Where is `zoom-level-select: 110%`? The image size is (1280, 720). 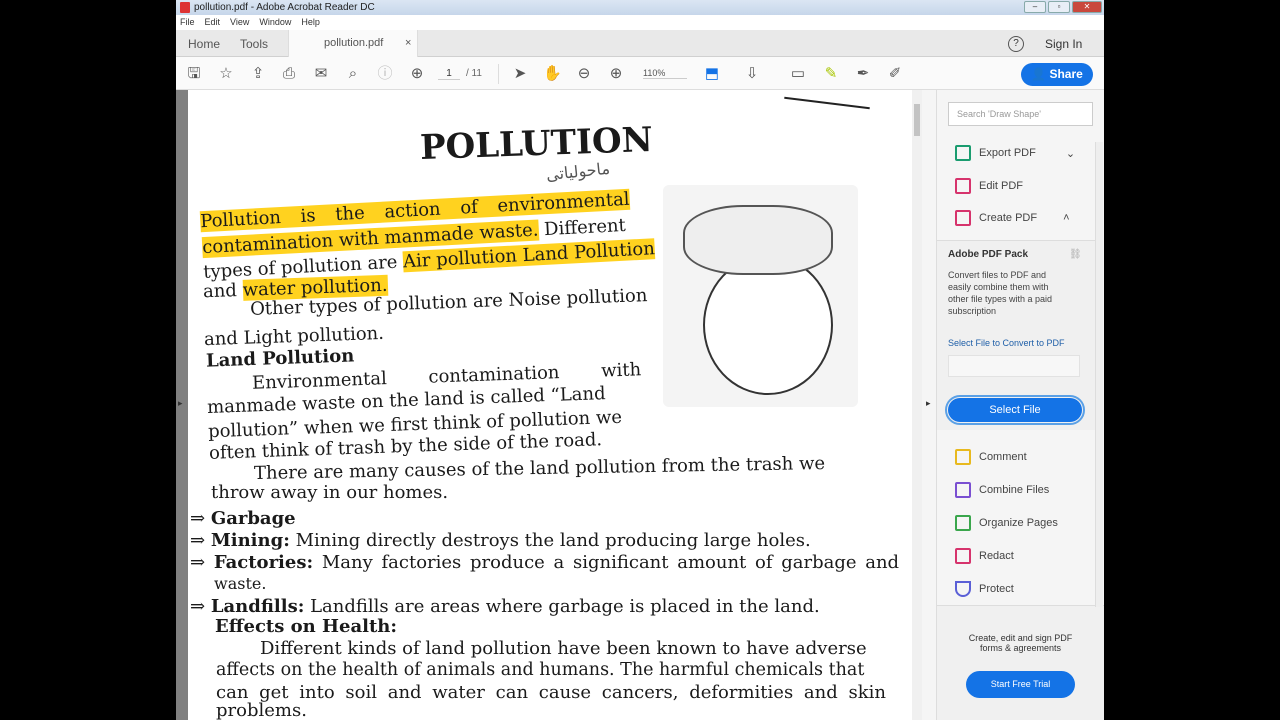 zoom-level-select: 110% is located at coordinates (665, 73).